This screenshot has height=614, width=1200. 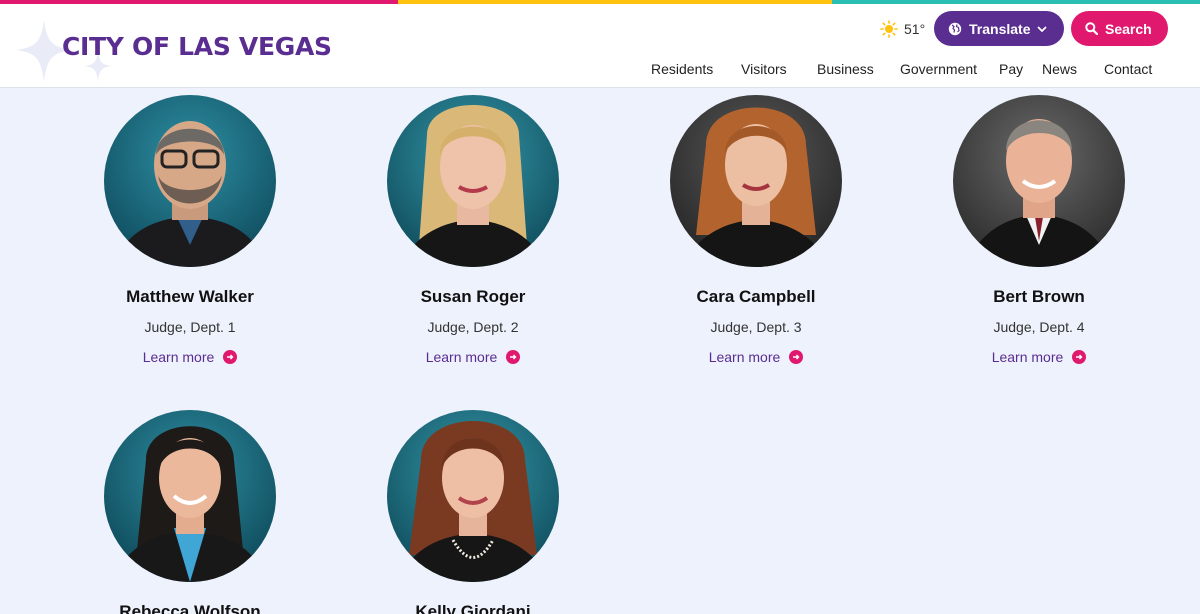 I want to click on globe-icon, so click(x=955, y=28).